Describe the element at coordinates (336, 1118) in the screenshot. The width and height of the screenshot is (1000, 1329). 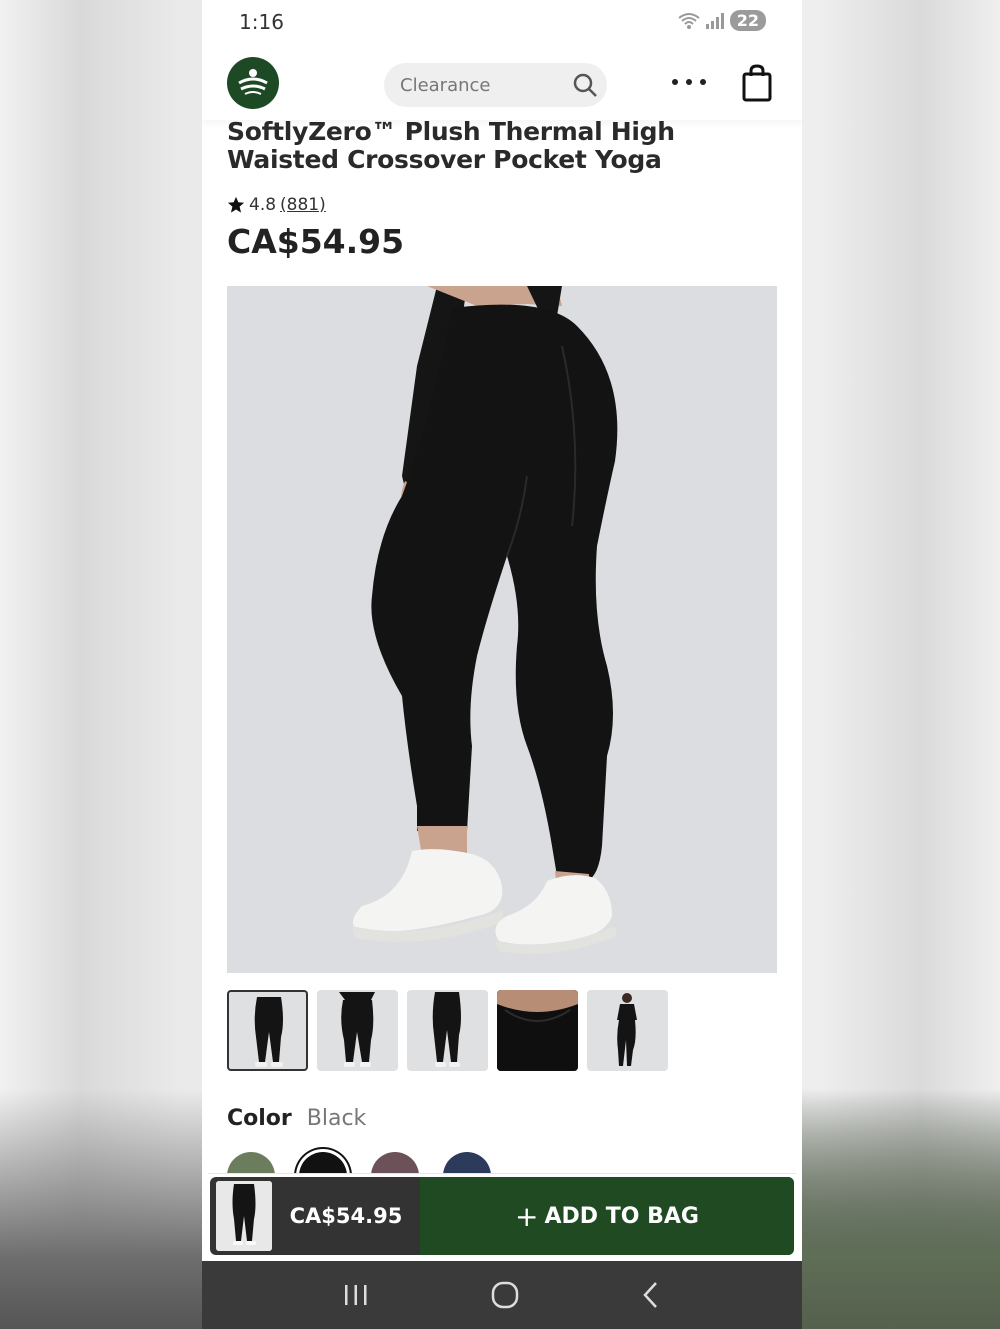
I see `color-value: Black` at that location.